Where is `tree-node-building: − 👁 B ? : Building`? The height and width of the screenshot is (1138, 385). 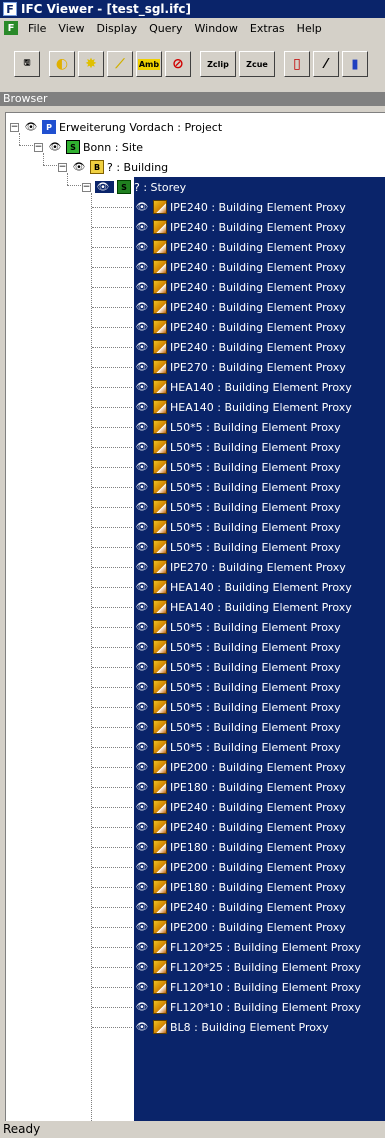 tree-node-building: − 👁 B ? : Building is located at coordinates (113, 167).